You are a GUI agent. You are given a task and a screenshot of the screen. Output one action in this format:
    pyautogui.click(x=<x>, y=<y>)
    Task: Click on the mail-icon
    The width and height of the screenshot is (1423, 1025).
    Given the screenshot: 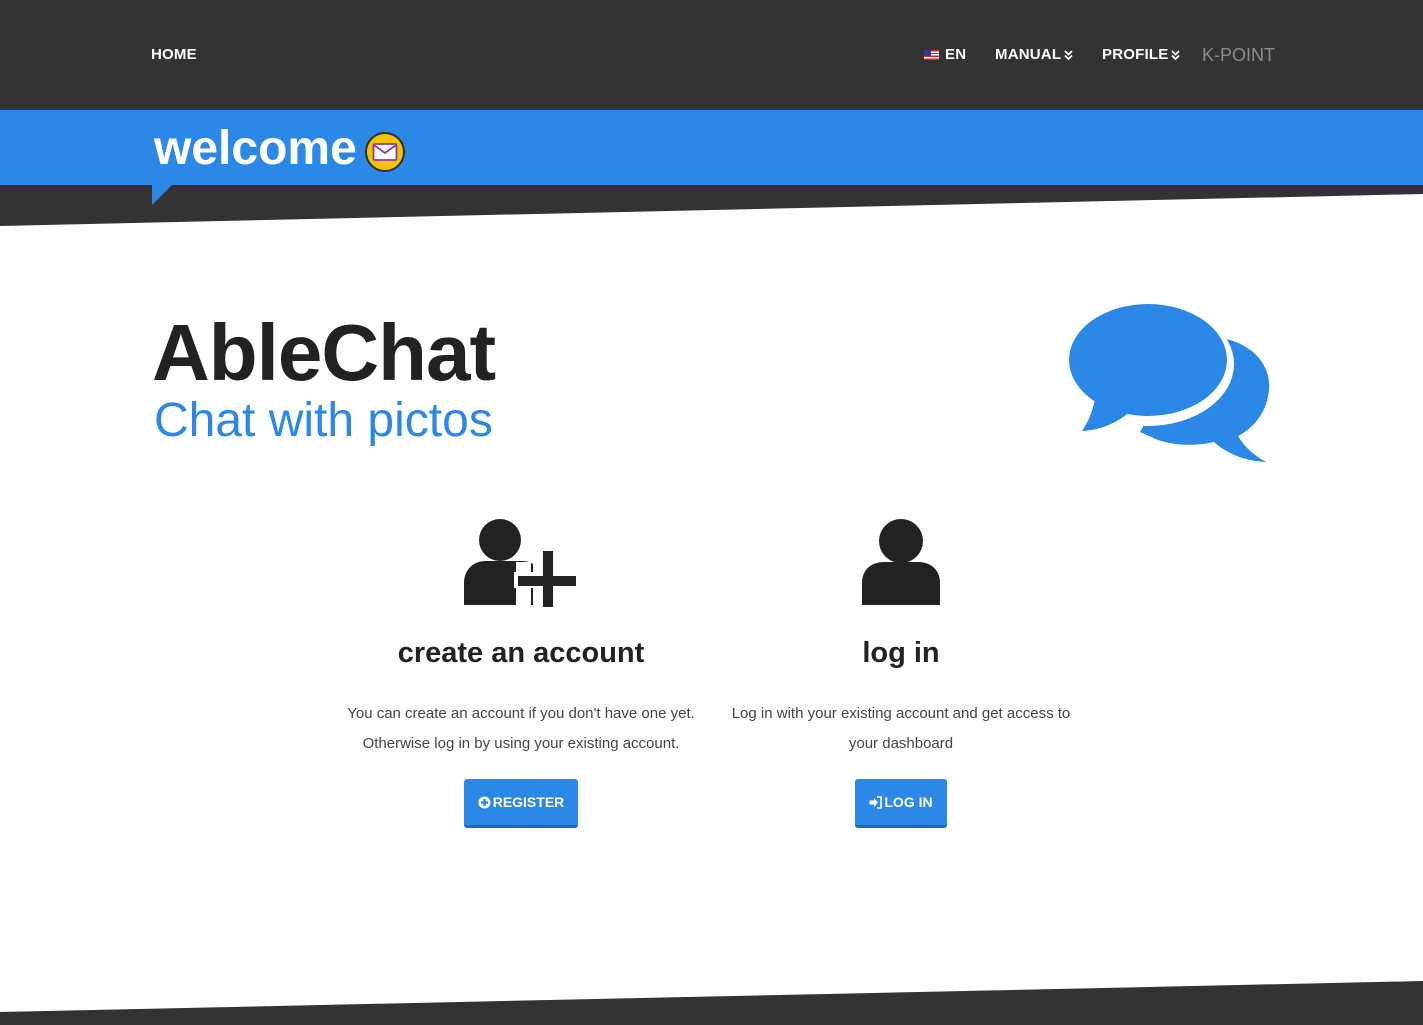 What is the action you would take?
    pyautogui.click(x=385, y=152)
    